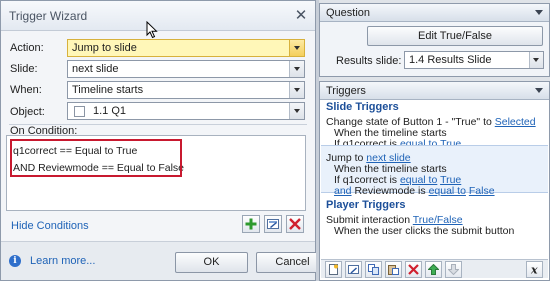 The width and height of the screenshot is (550, 281). Describe the element at coordinates (186, 69) in the screenshot. I see `slide-select: next slide` at that location.